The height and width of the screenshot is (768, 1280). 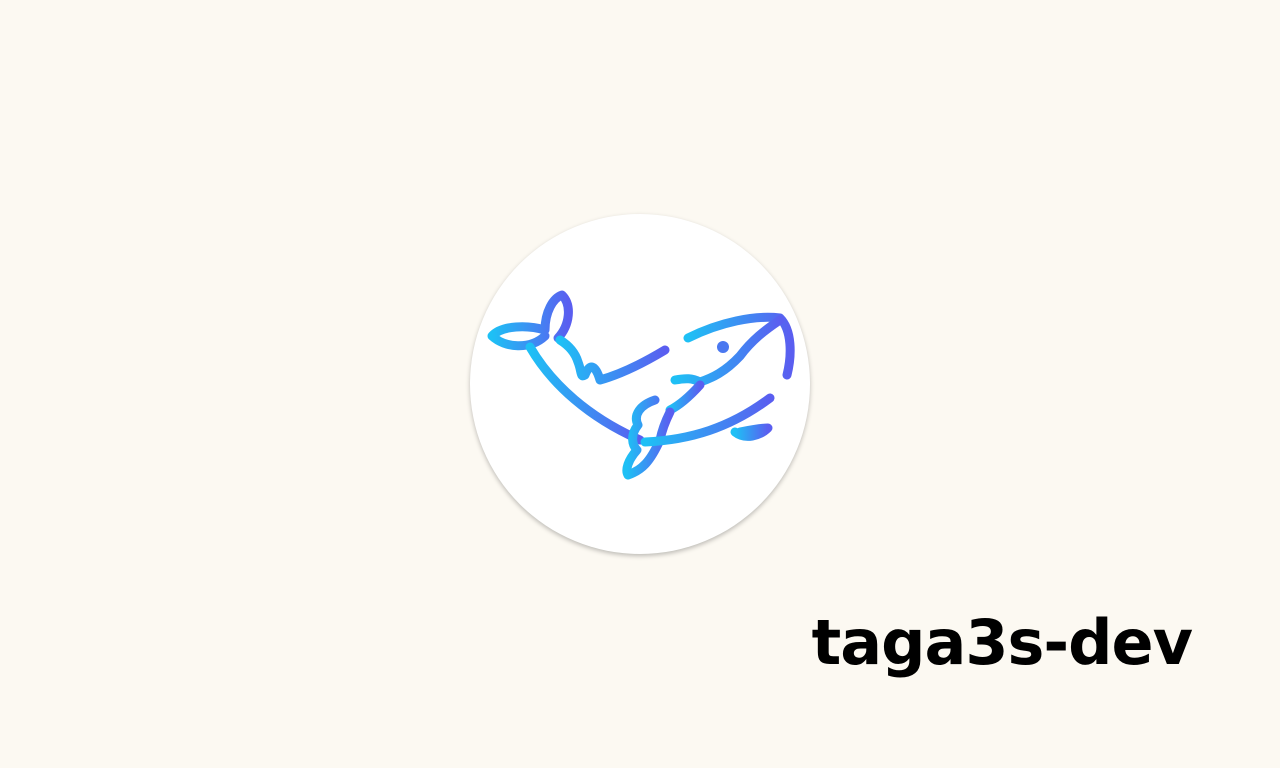 I want to click on whale-icon, so click(x=641, y=385).